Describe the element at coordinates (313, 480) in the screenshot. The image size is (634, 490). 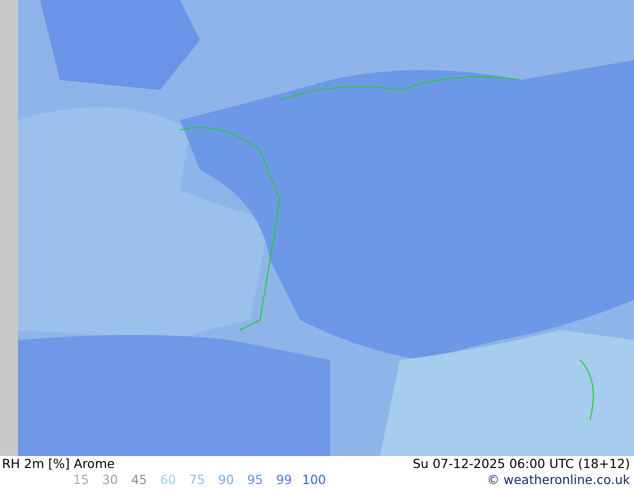
I see `legend-value: 100` at that location.